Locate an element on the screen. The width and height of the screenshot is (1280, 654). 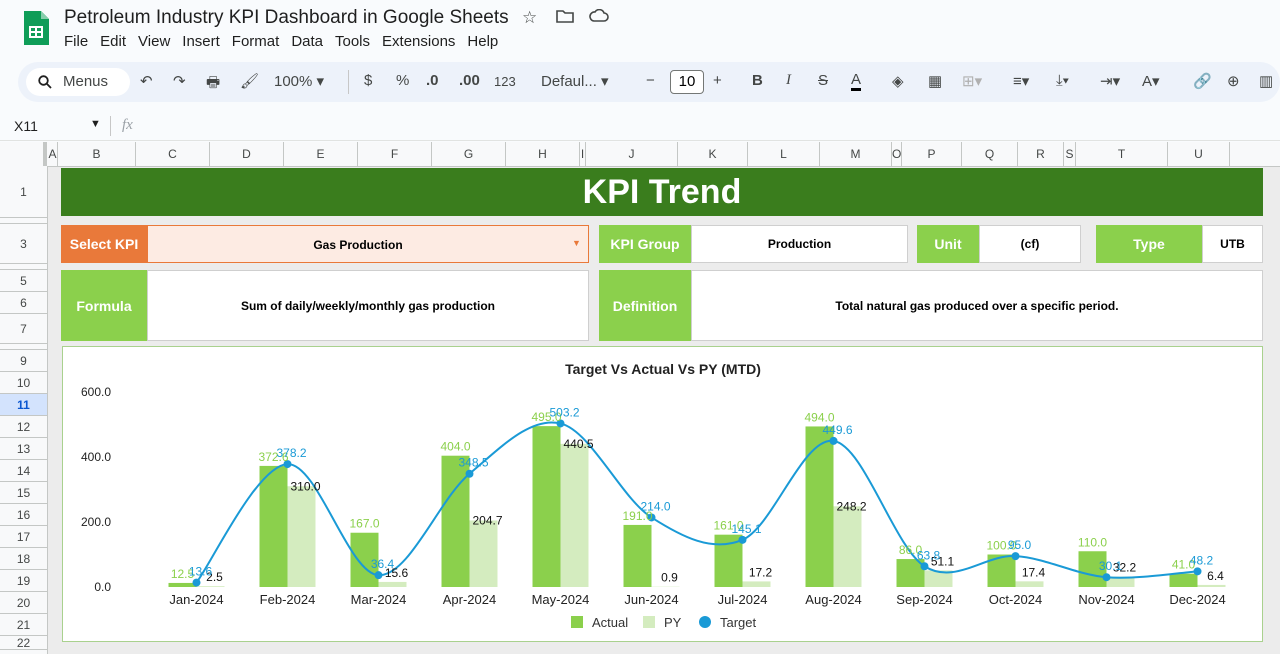
currency-button: $ is located at coordinates (368, 80).